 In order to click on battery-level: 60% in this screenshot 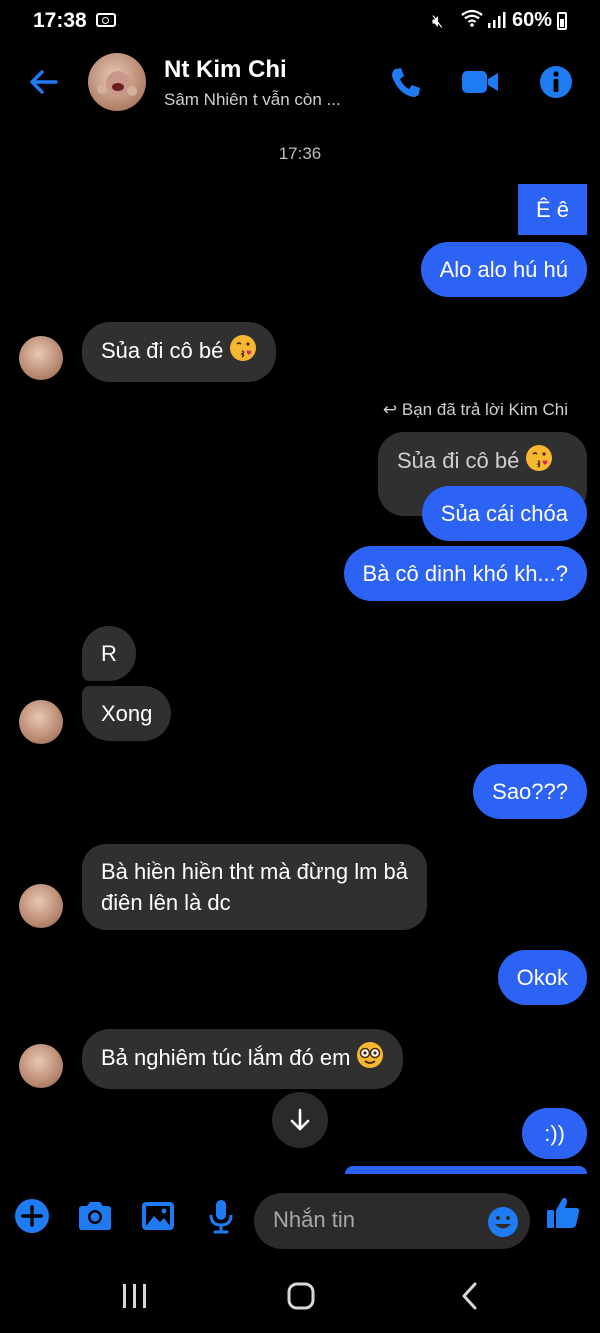, I will do `click(532, 20)`.